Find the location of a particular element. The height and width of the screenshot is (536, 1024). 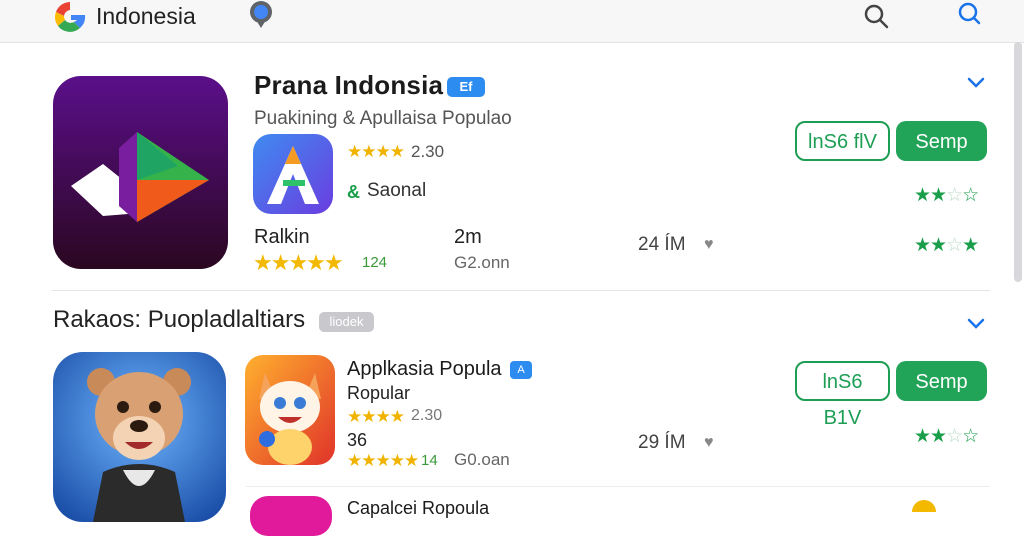

install-button: lnS6 flV is located at coordinates (842, 141).